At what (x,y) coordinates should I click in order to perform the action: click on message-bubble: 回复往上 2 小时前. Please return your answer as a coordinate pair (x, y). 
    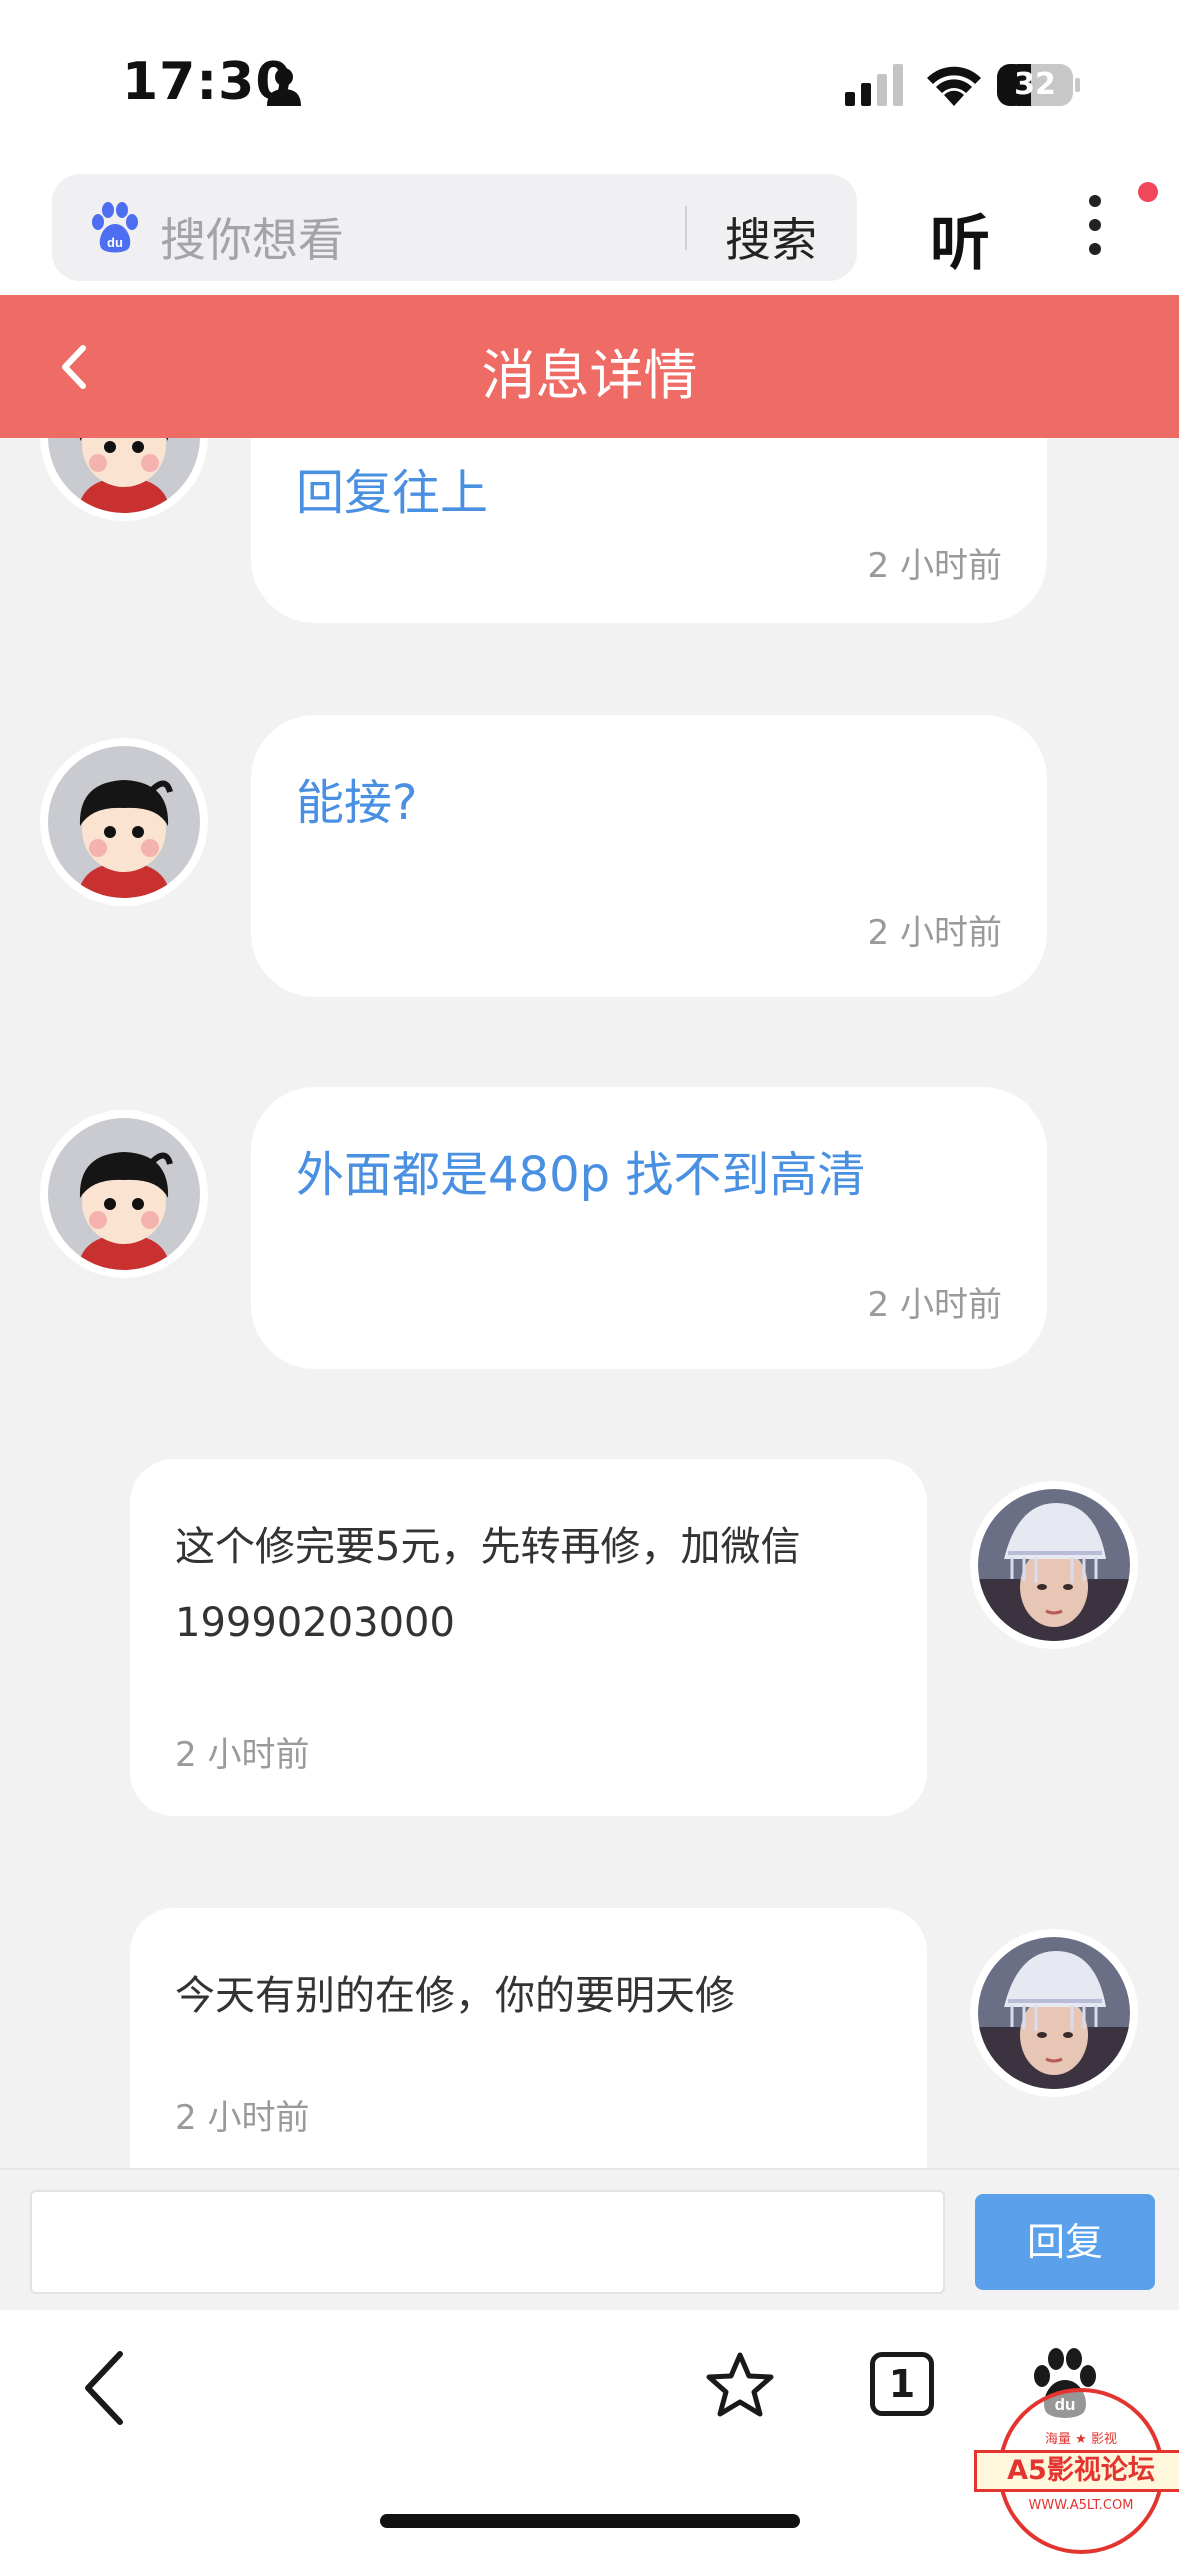
    Looking at the image, I should click on (649, 530).